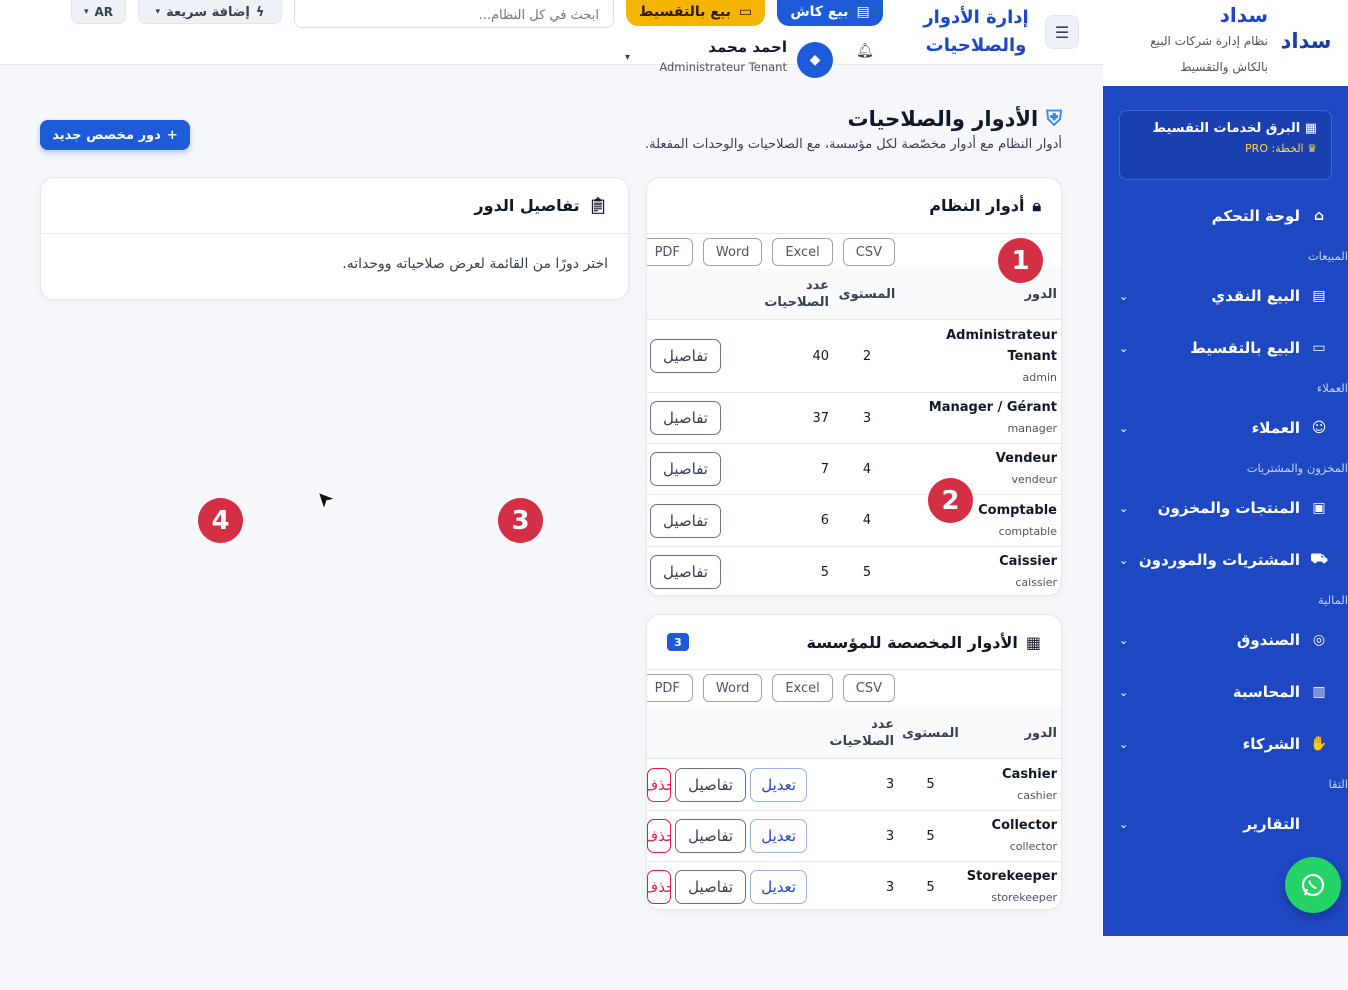 The width and height of the screenshot is (1348, 990). What do you see at coordinates (1062, 32) in the screenshot?
I see `menu-toggle-button: ☰` at bounding box center [1062, 32].